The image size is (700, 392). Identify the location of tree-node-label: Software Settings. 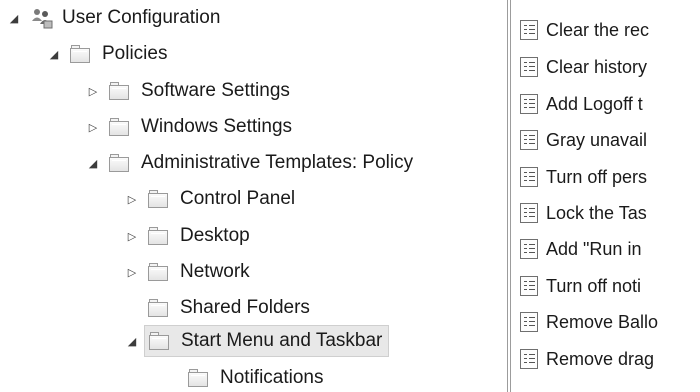
(215, 90).